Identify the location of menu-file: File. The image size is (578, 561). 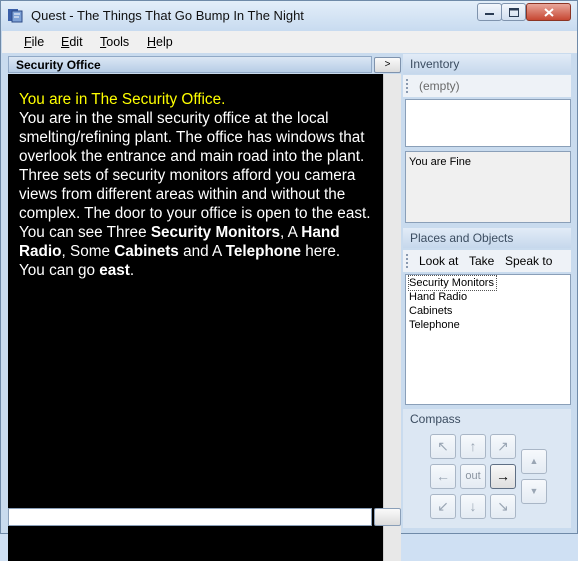
(34, 42).